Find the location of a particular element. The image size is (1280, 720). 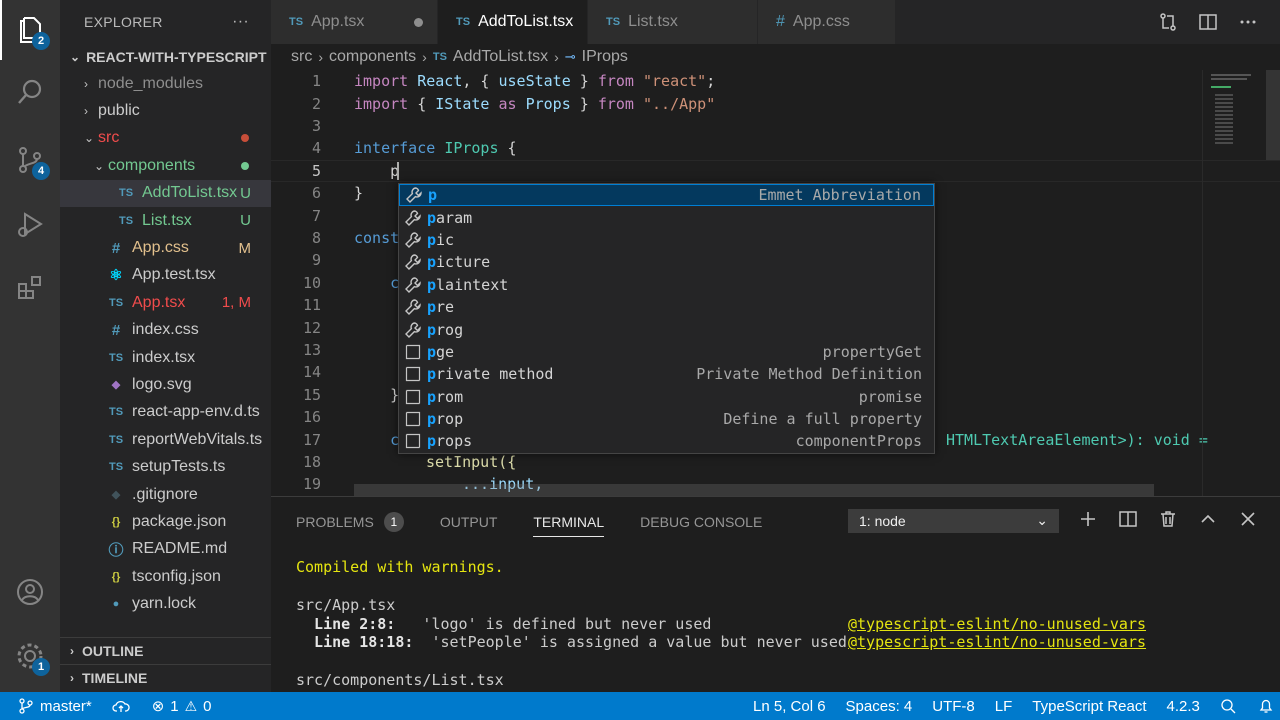

vertical-scrollbar is located at coordinates (1273, 115).